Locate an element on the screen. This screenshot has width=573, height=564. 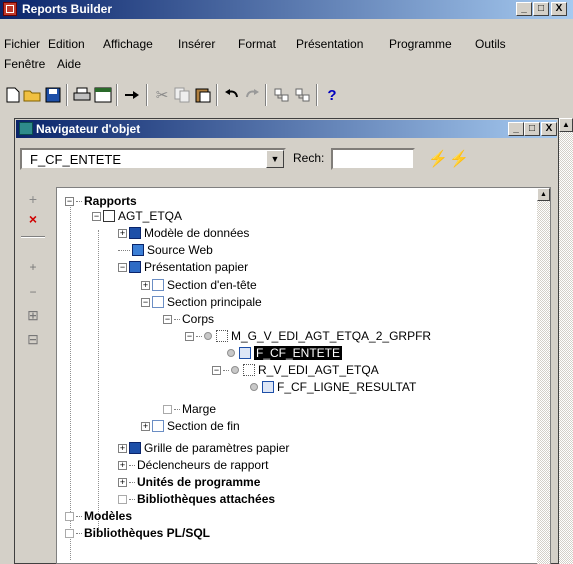
menu-inserer: Insérer is located at coordinates (196, 44).